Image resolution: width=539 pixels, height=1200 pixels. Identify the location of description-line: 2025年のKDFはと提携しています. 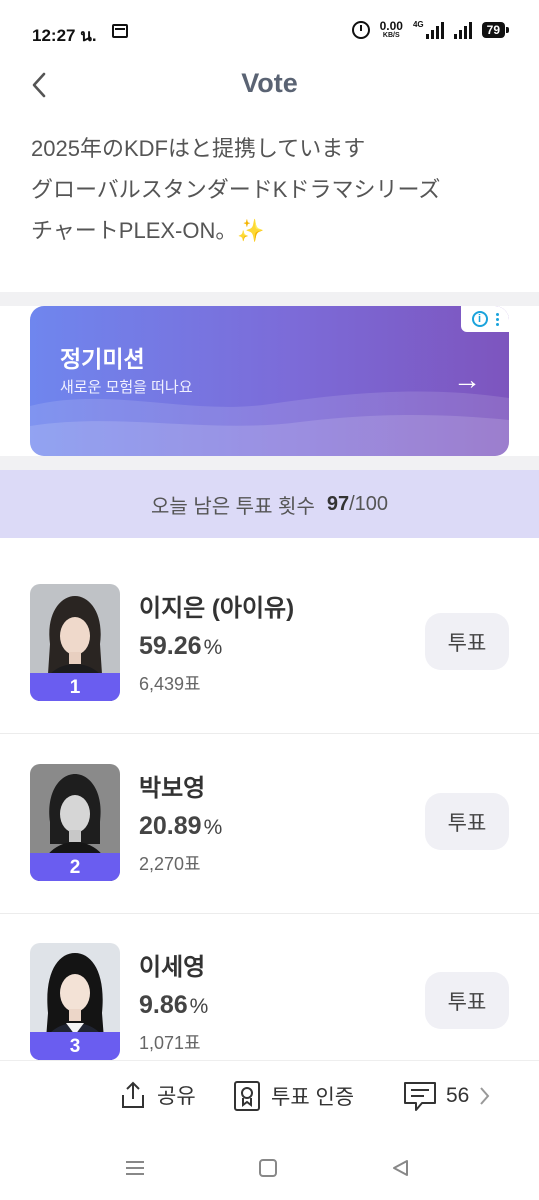
(198, 148).